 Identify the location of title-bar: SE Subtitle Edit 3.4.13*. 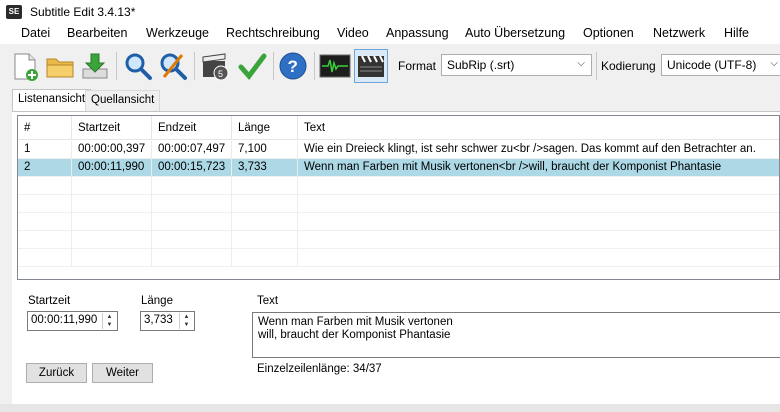
(390, 12).